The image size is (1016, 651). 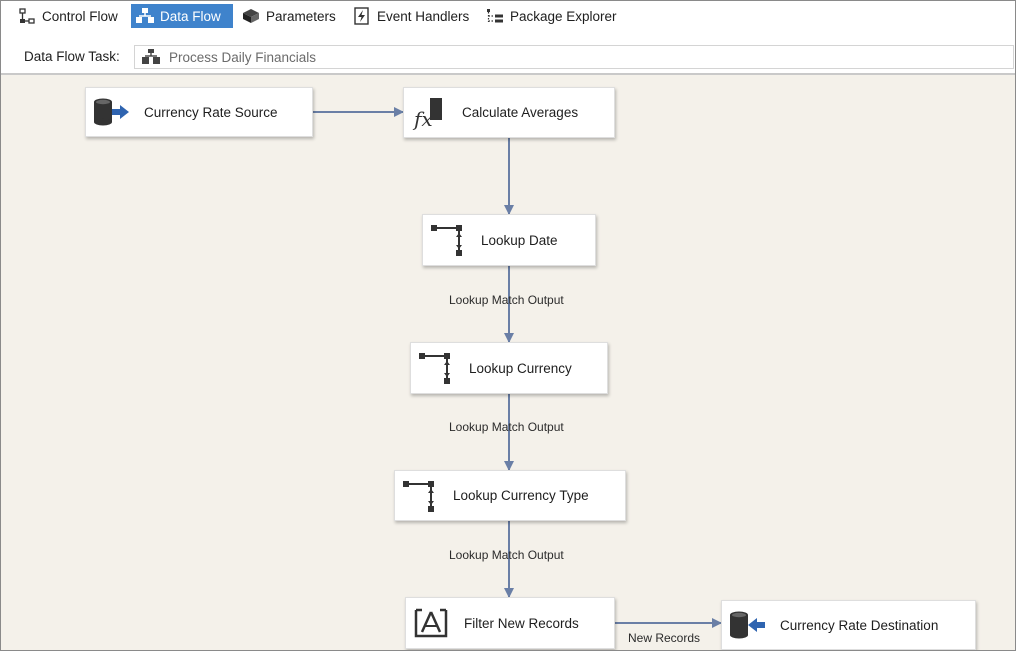 I want to click on path-label-lookup-currency-match: Lookup Match Output, so click(x=506, y=427).